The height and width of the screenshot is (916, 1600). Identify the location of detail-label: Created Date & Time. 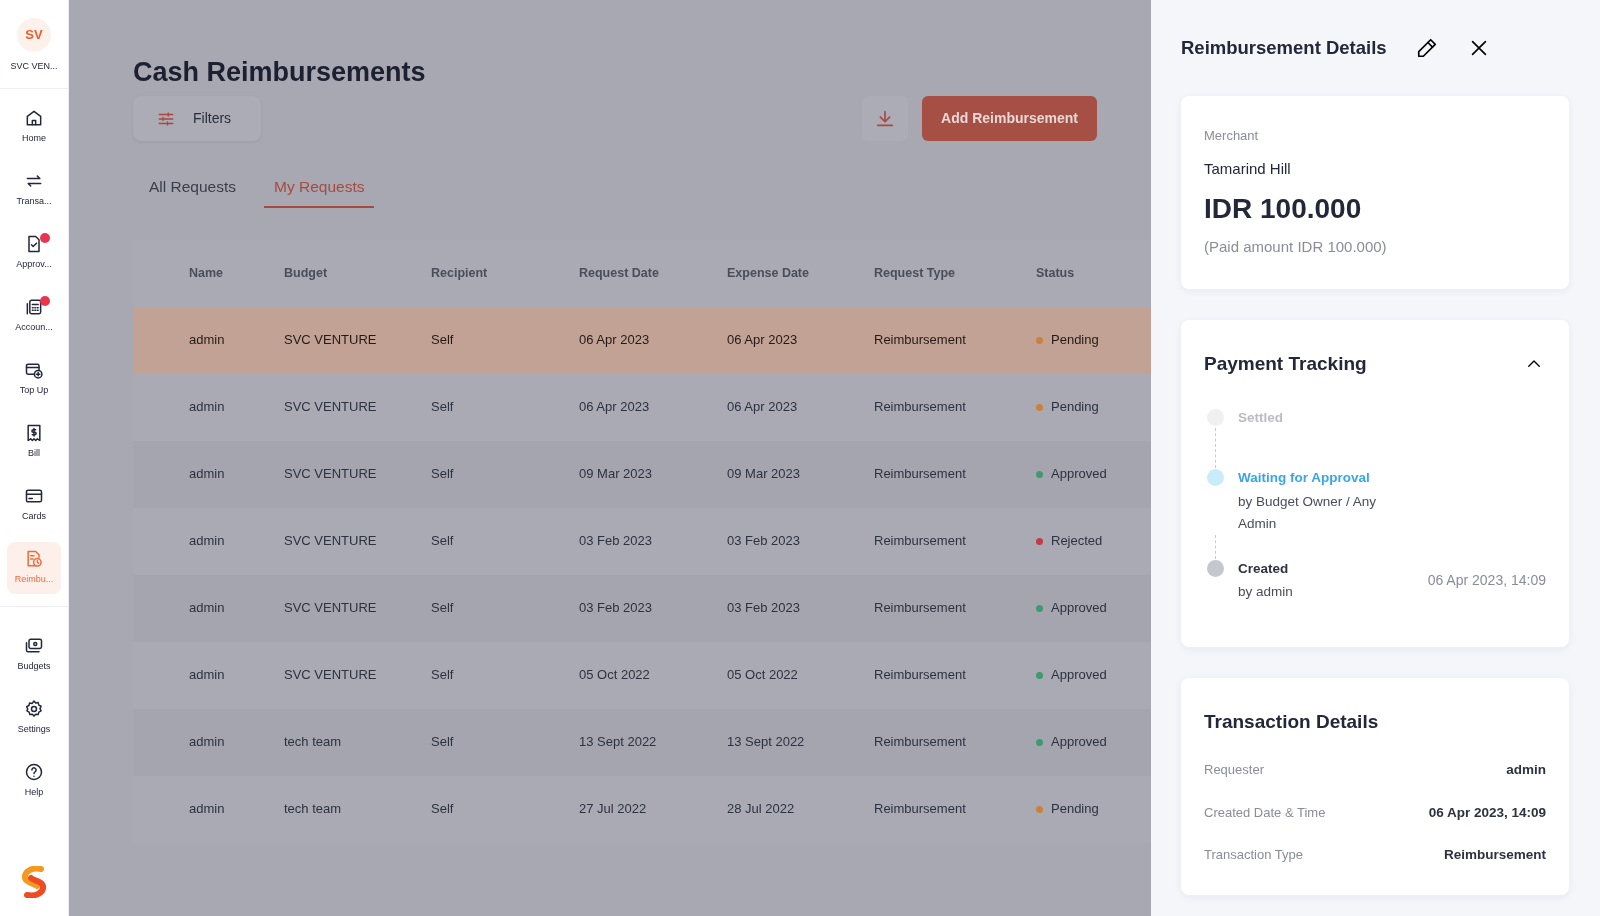
(1265, 812).